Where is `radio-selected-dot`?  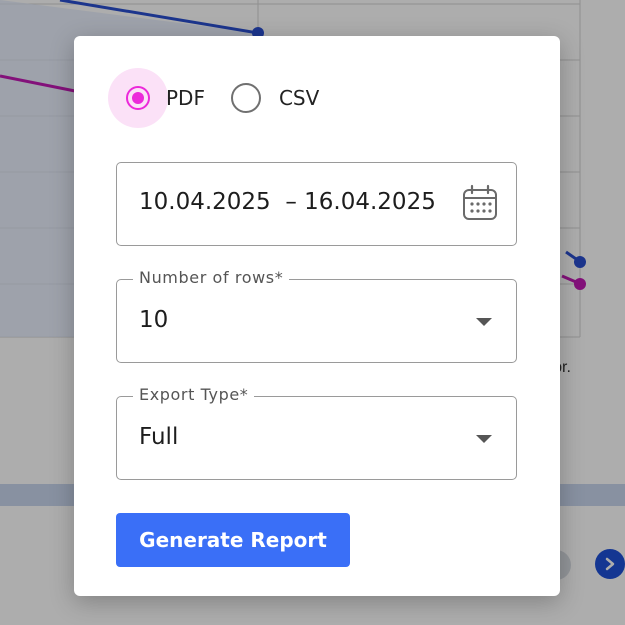 radio-selected-dot is located at coordinates (138, 98).